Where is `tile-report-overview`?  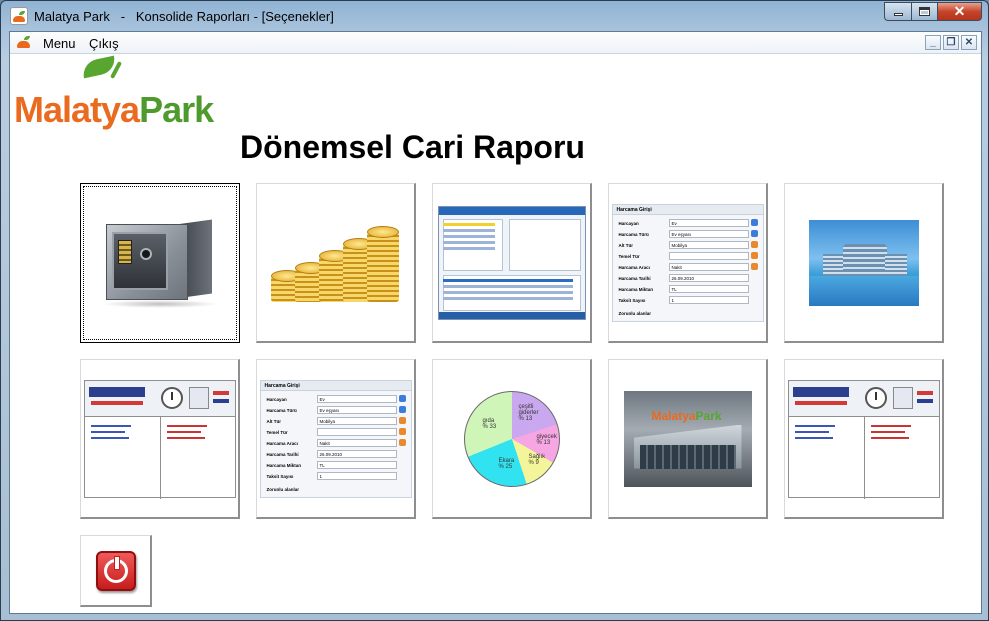
tile-report-overview is located at coordinates (160, 439).